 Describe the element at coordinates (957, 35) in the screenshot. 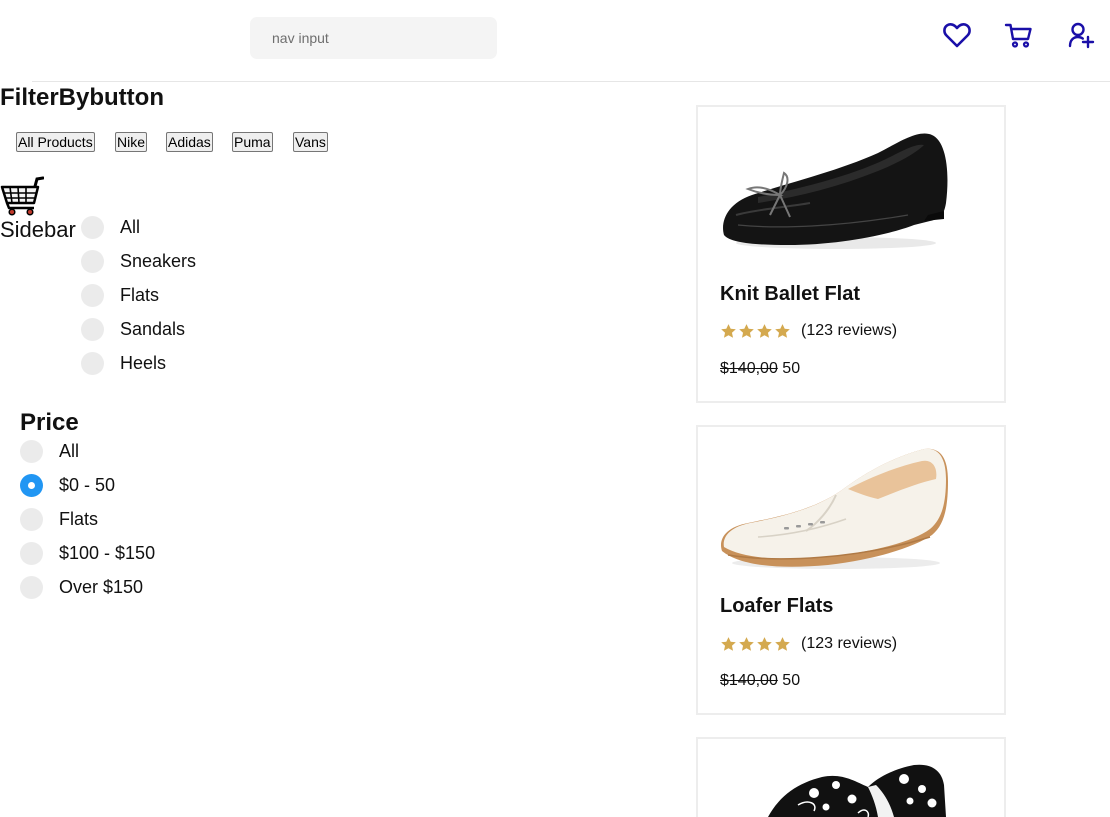

I see `heart-icon` at that location.